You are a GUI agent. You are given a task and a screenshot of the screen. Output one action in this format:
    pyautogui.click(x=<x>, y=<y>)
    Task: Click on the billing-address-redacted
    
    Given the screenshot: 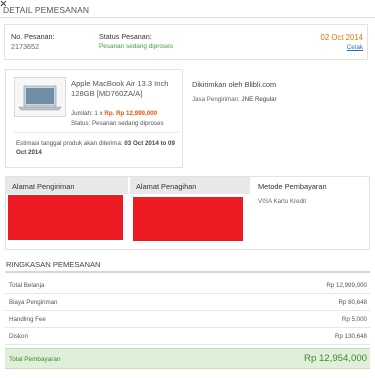 What is the action you would take?
    pyautogui.click(x=188, y=219)
    